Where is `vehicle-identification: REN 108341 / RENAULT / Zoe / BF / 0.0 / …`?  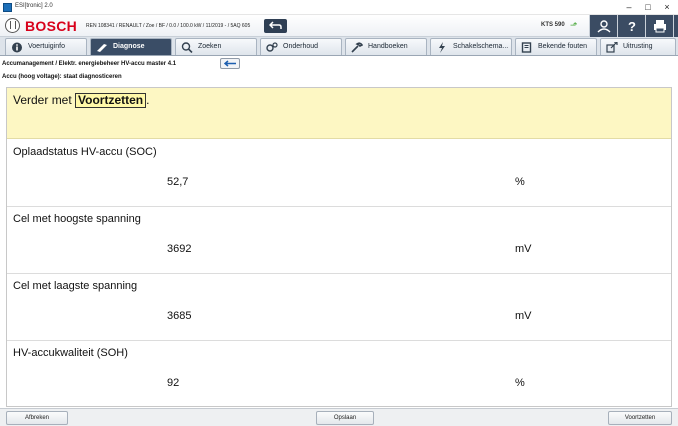
vehicle-identification: REN 108341 / RENAULT / Zoe / BF / 0.0 / … is located at coordinates (168, 26).